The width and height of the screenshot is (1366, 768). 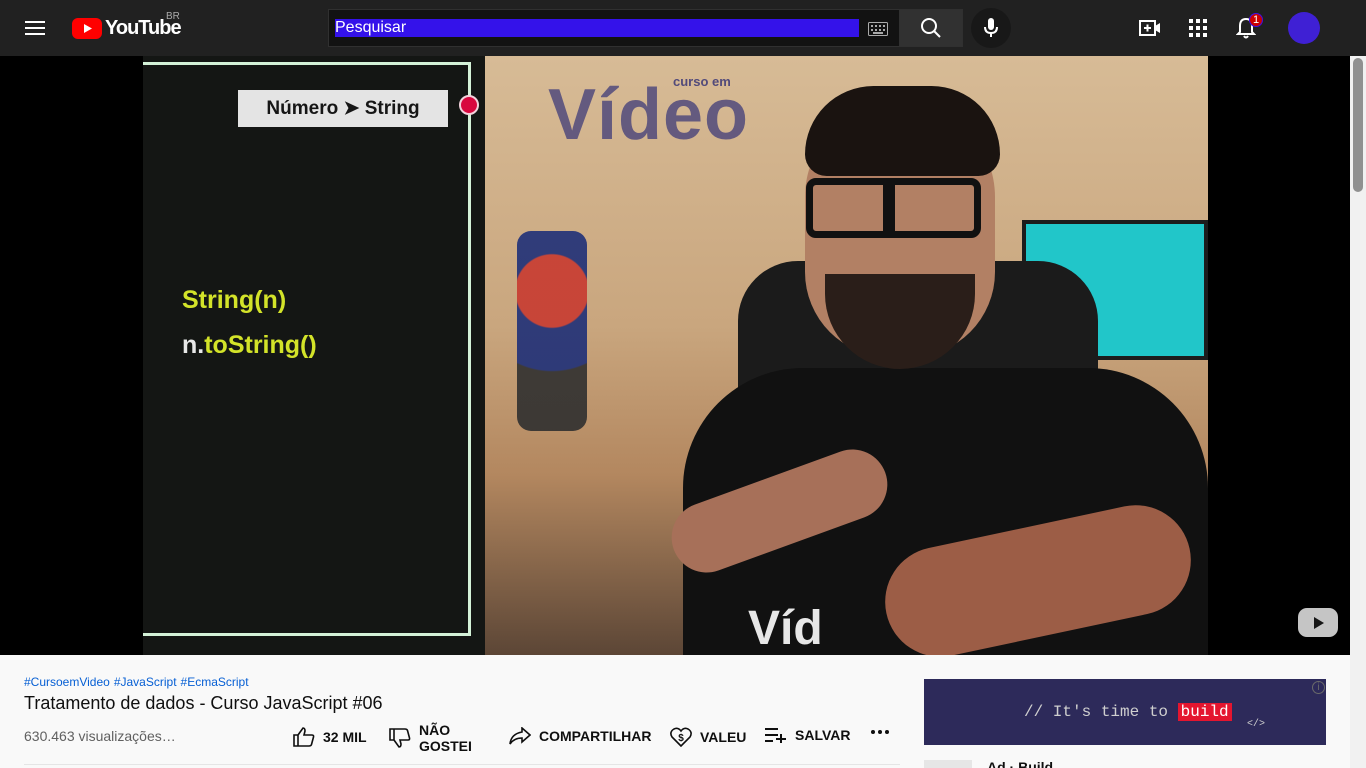 I want to click on code-line-tostring: n.toString(), so click(x=249, y=345).